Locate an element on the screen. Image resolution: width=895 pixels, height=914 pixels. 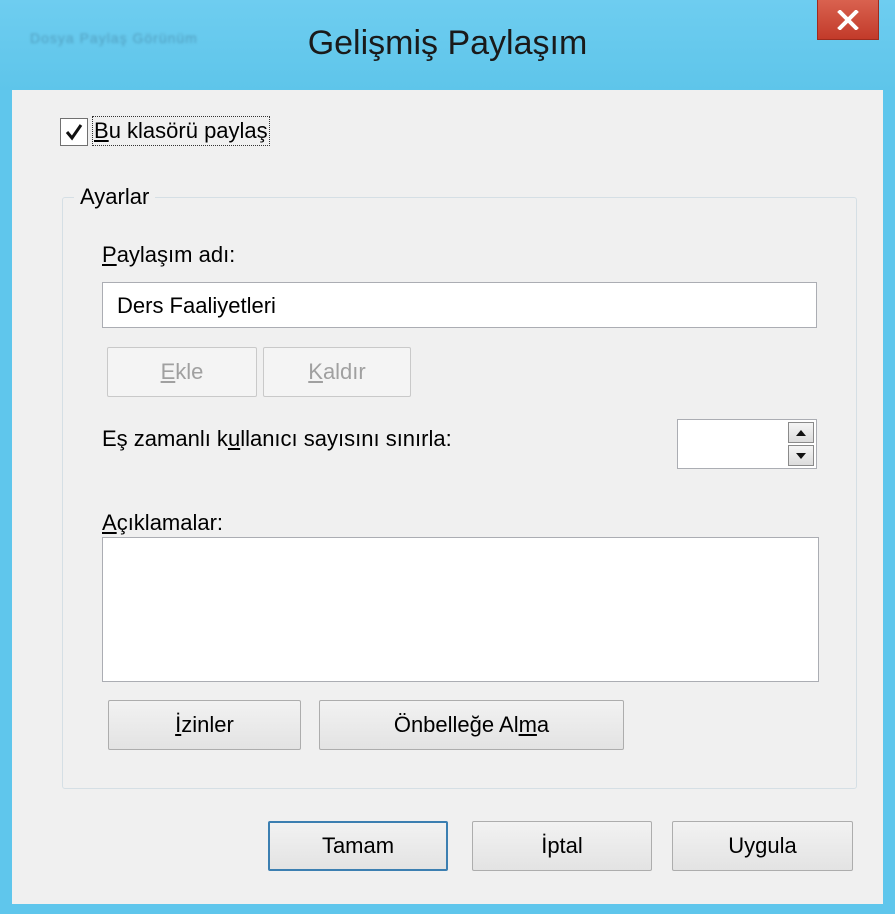
caching-accesskey: m is located at coordinates (527, 724).